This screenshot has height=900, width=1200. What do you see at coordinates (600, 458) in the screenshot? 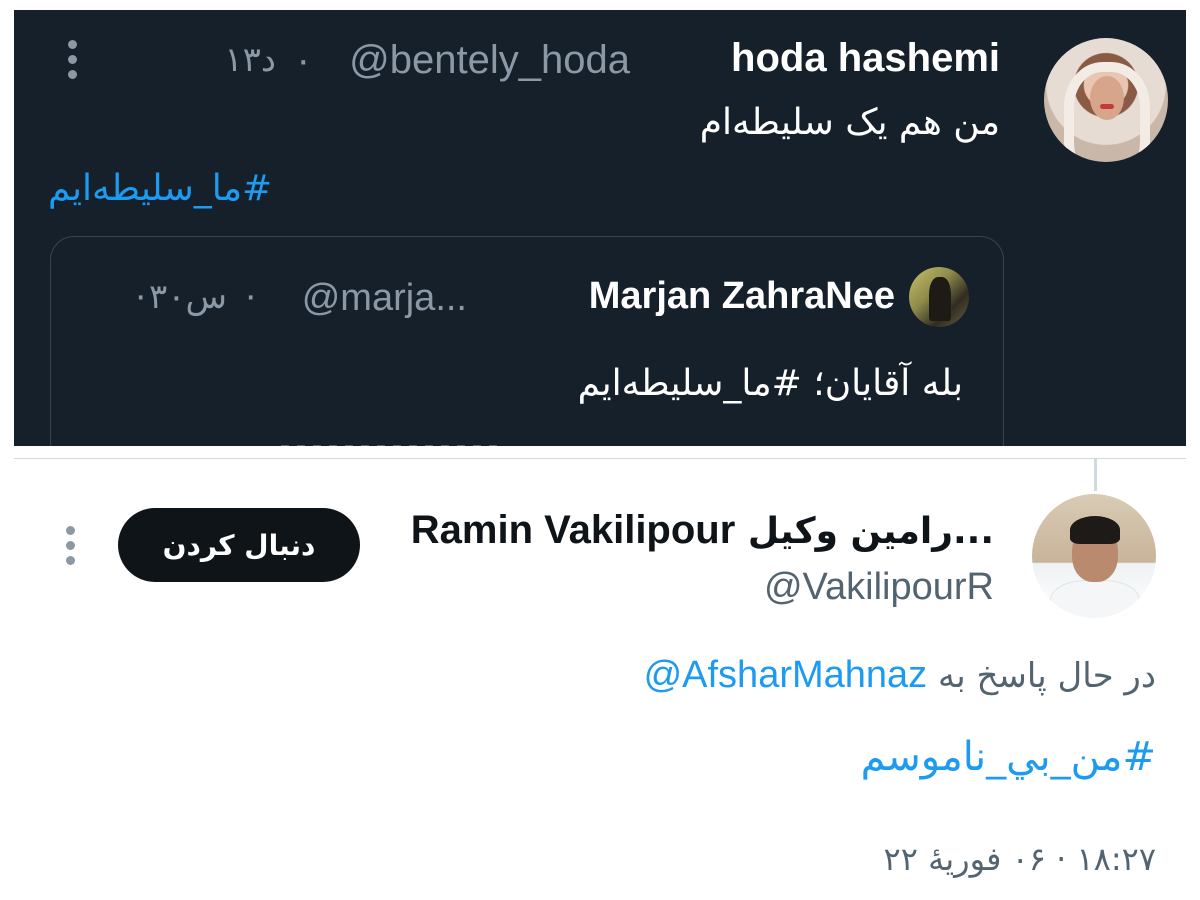
I see `image-divider` at bounding box center [600, 458].